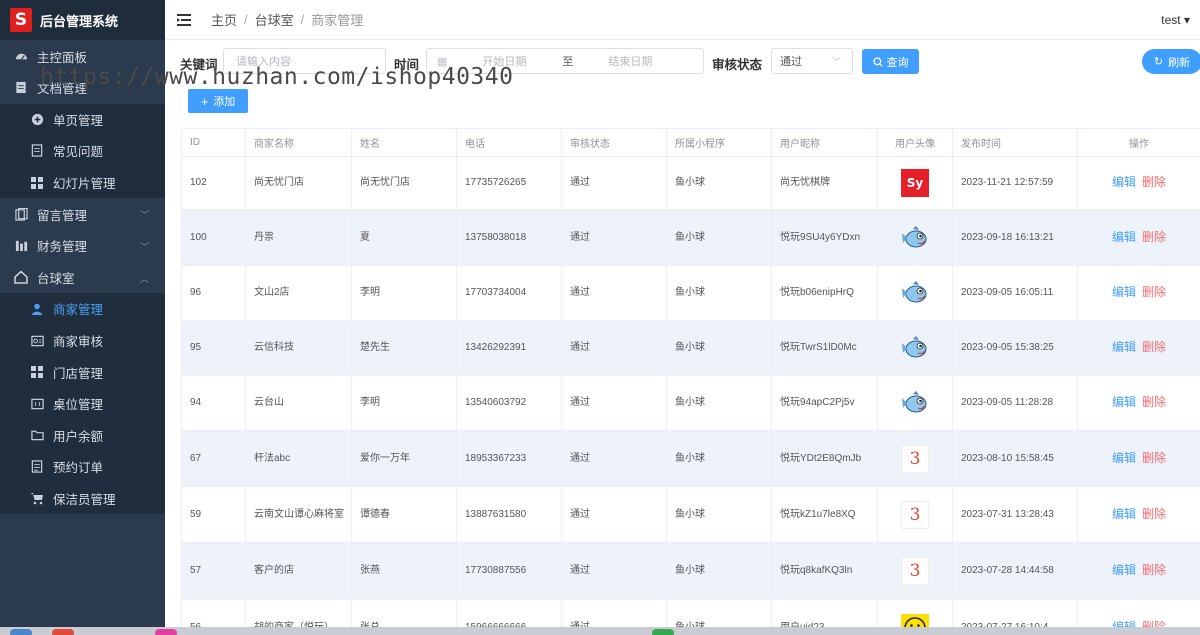  What do you see at coordinates (82, 435) in the screenshot?
I see `sidebar-item-3-4: 用户余额` at bounding box center [82, 435].